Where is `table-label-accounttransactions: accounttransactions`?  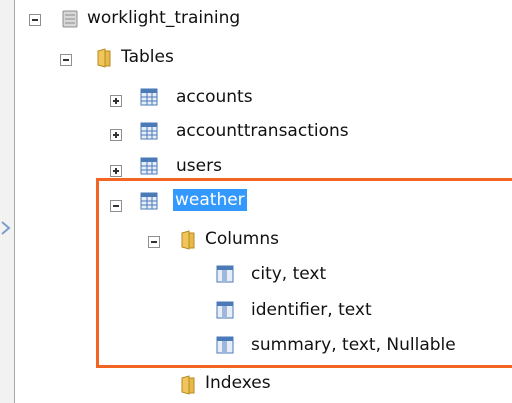
table-label-accounttransactions: accounttransactions is located at coordinates (262, 131).